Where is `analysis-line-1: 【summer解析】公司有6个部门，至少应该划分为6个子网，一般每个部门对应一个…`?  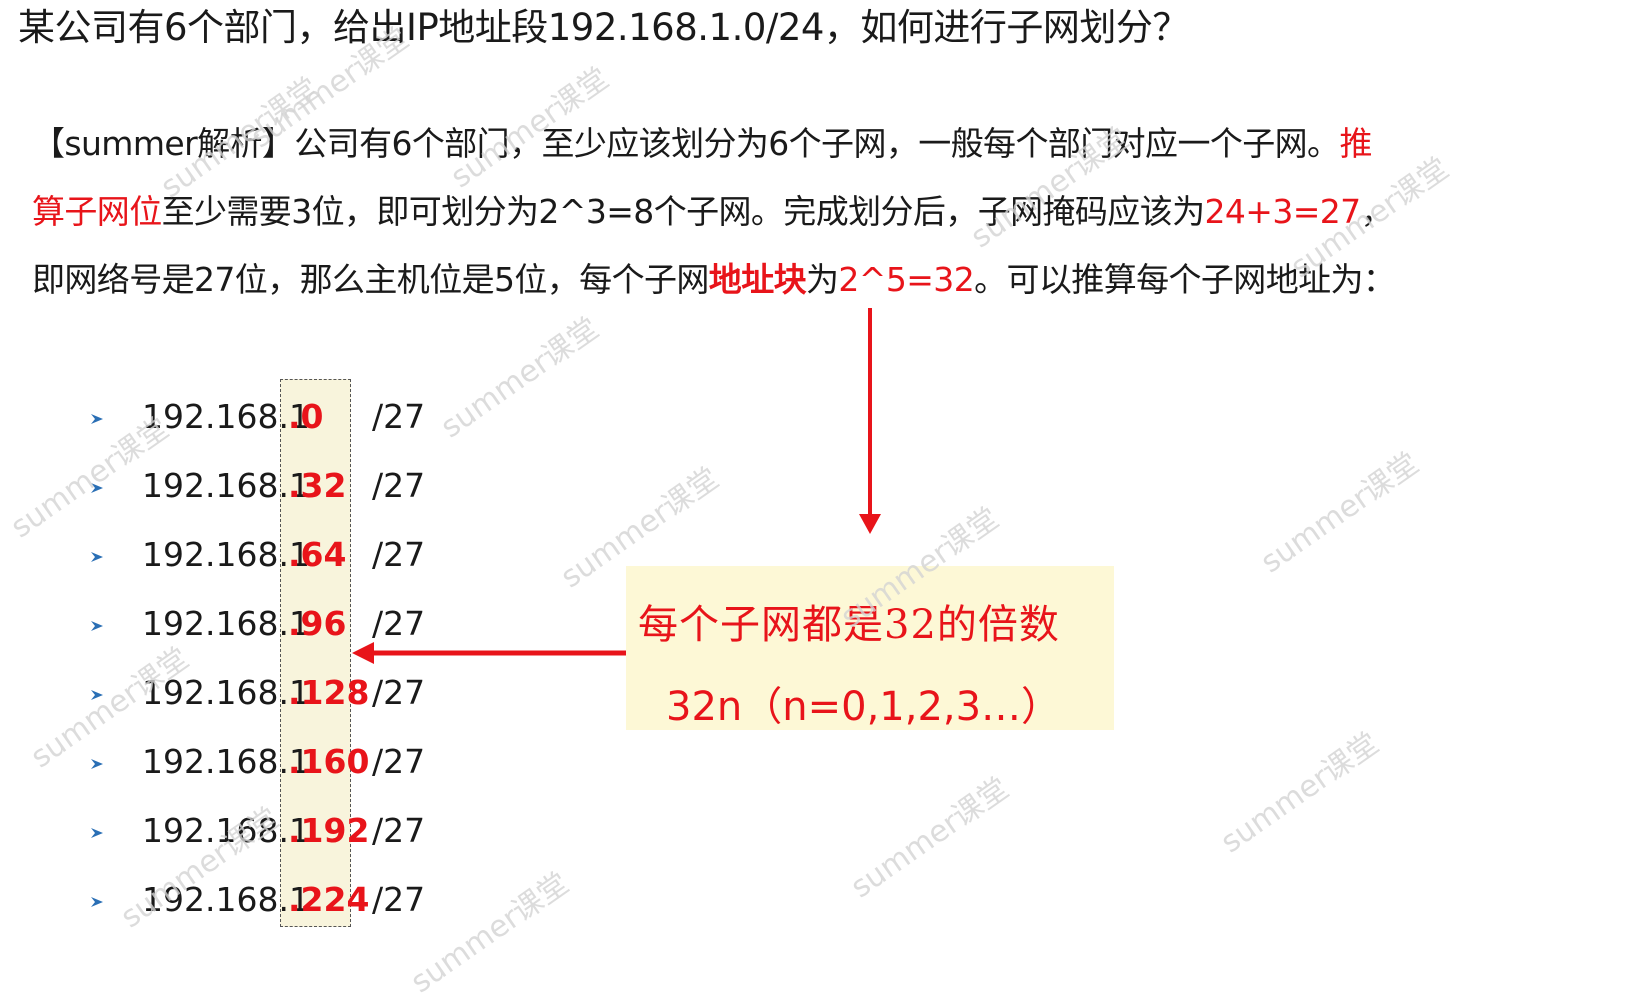 analysis-line-1: 【summer解析】公司有6个部门，至少应该划分为6个子网，一般每个部门对应一个… is located at coordinates (832, 144).